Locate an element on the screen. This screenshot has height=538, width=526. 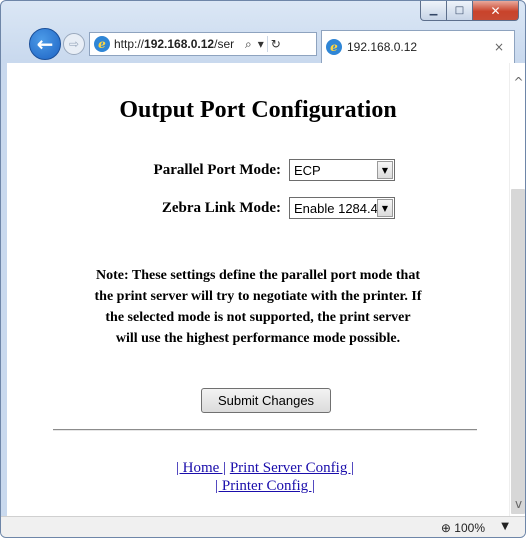
zebra-link-row: Zebra Link Mode: Enable 1284.4 ▼ is located at coordinates (258, 209).